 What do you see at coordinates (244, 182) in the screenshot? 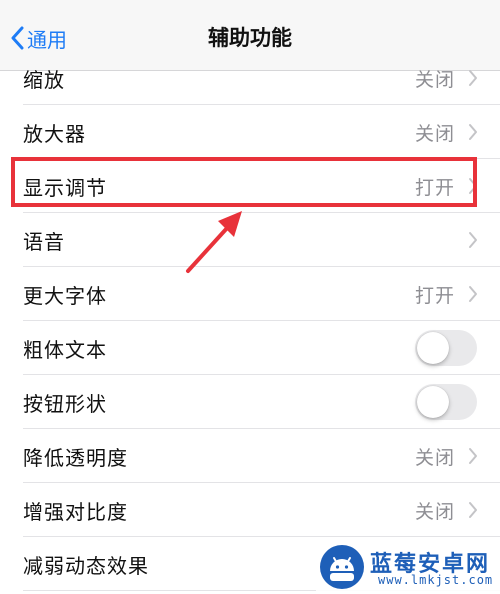
I see `highlight-box` at bounding box center [244, 182].